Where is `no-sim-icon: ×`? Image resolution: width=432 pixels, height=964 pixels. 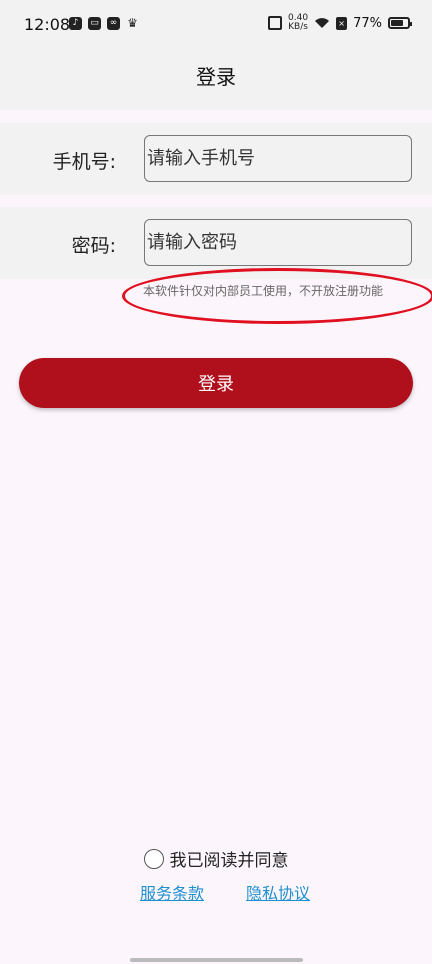
no-sim-icon: × is located at coordinates (342, 23).